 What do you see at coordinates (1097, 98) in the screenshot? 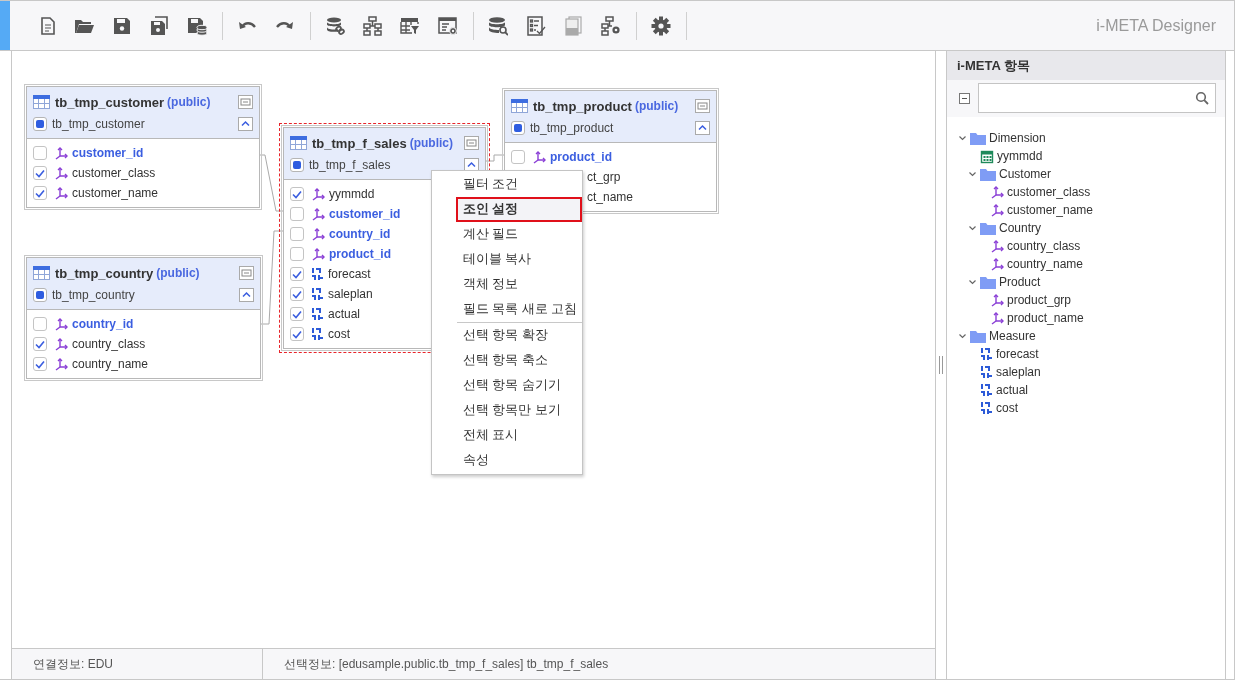
I see `search-field` at bounding box center [1097, 98].